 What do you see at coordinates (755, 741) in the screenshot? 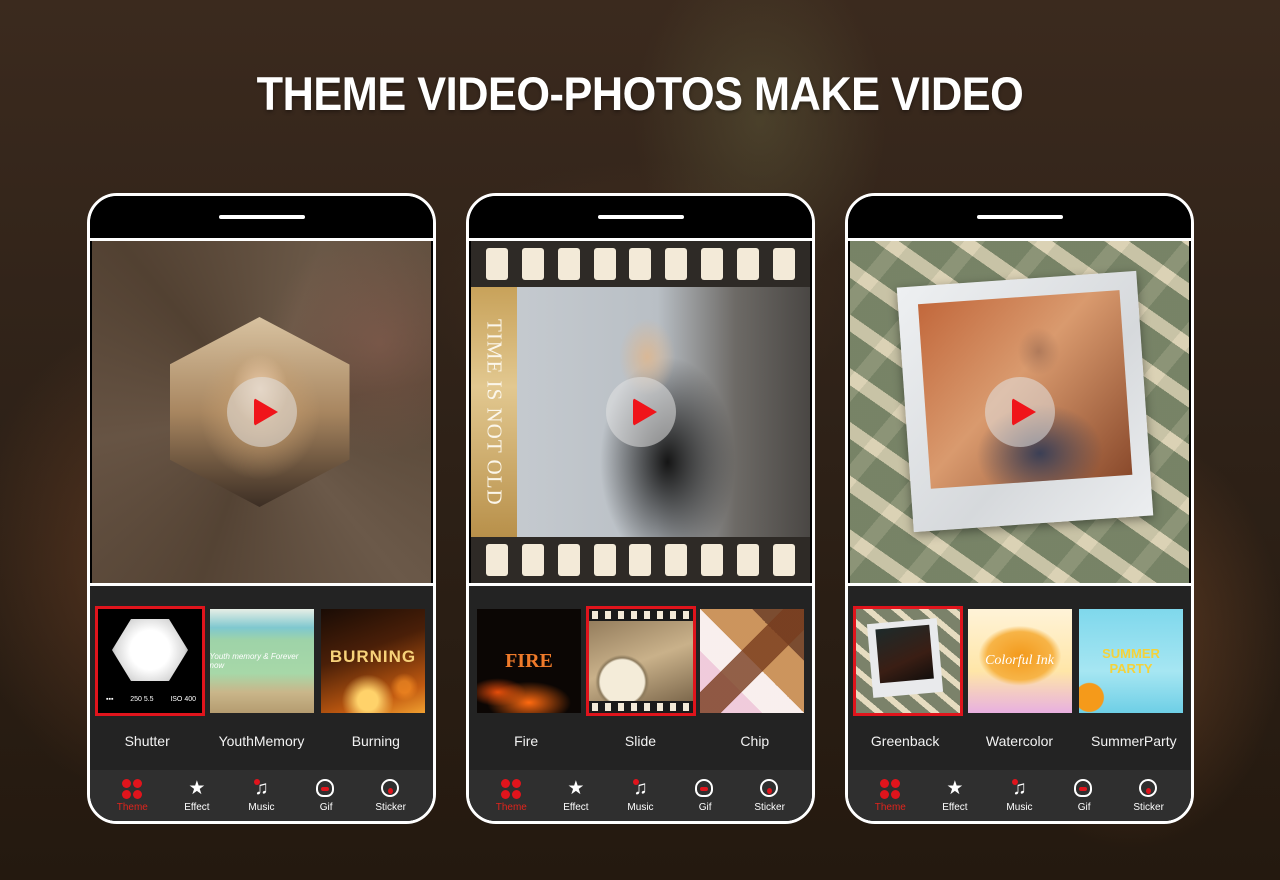
I see `theme-label: Chip` at bounding box center [755, 741].